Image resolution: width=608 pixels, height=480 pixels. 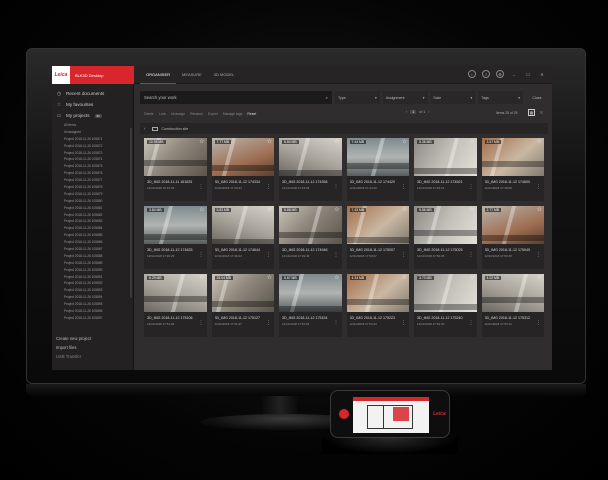 What do you see at coordinates (453, 97) in the screenshot?
I see `filter-date: Date ▾` at bounding box center [453, 97].